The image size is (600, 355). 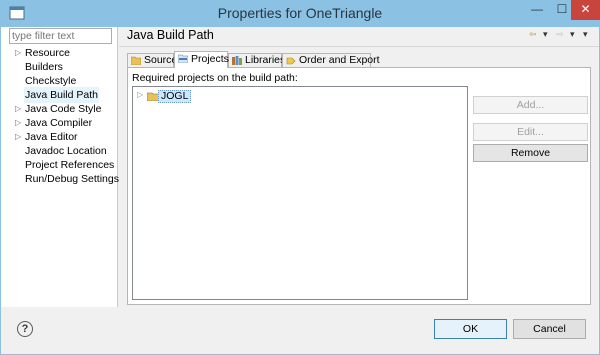 I want to click on filter-input, so click(x=60, y=36).